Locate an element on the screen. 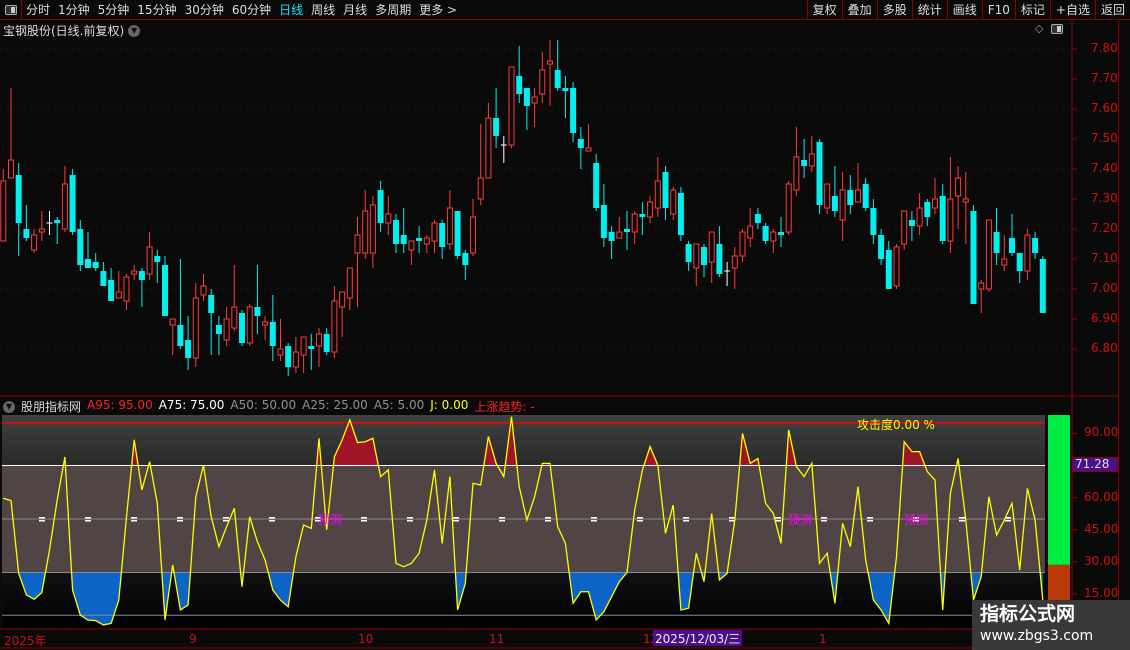 The height and width of the screenshot is (650, 1130). price-axis-label: 7.00 is located at coordinates (1104, 288).